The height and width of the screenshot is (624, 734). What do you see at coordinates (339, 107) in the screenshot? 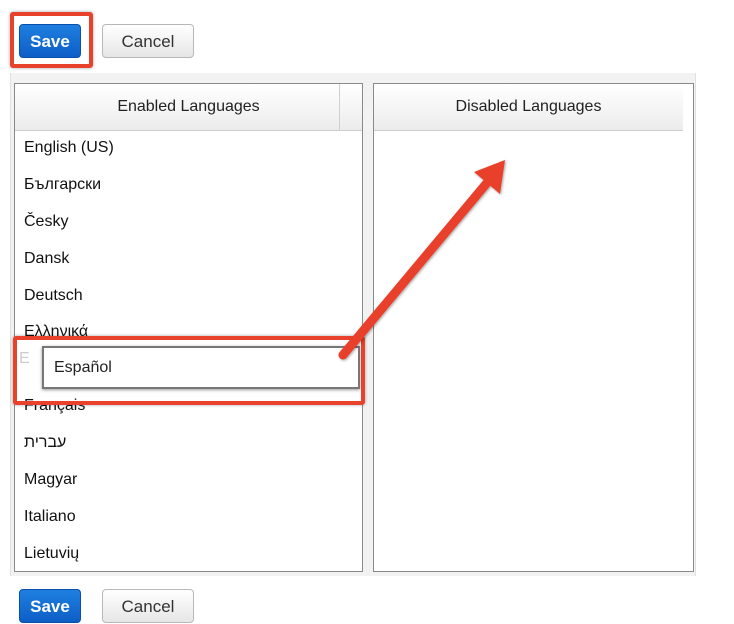
I see `header-separator` at bounding box center [339, 107].